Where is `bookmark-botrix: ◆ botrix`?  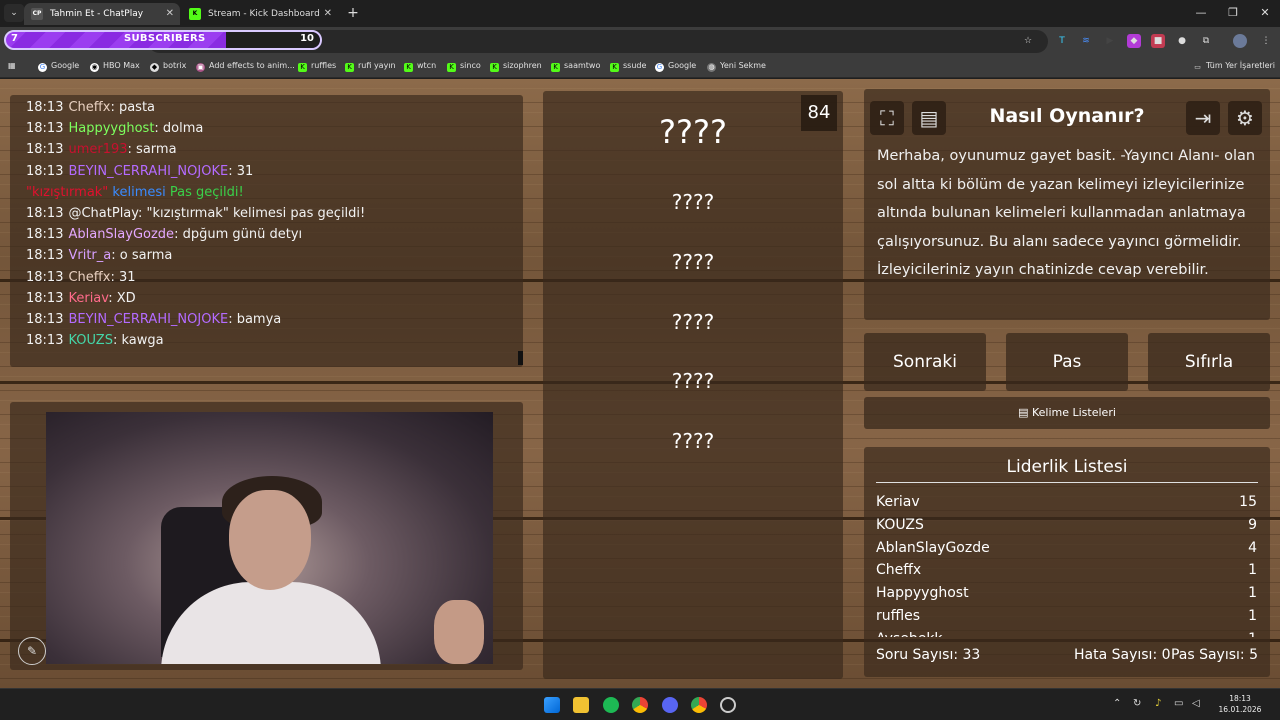
bookmark-botrix: ◆ botrix is located at coordinates (168, 66).